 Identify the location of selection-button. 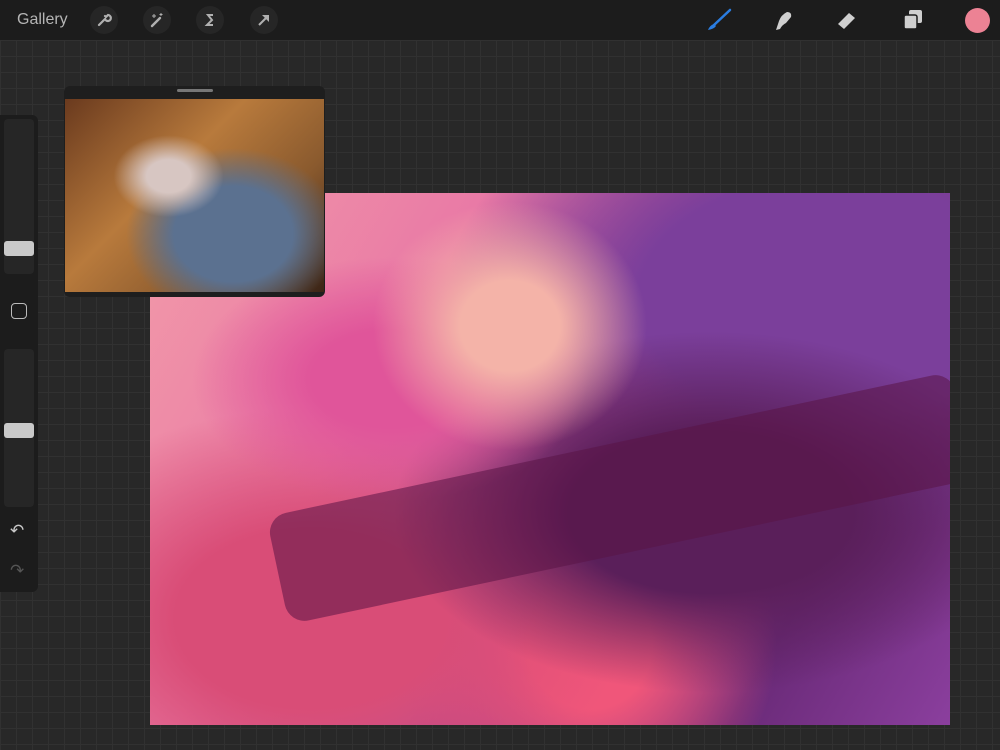
(210, 20).